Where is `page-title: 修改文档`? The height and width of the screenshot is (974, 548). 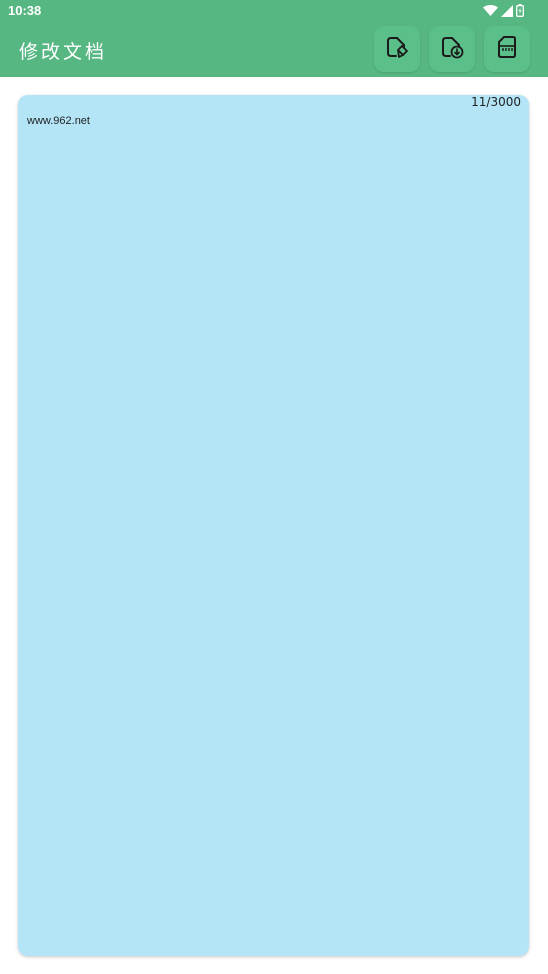 page-title: 修改文档 is located at coordinates (63, 52).